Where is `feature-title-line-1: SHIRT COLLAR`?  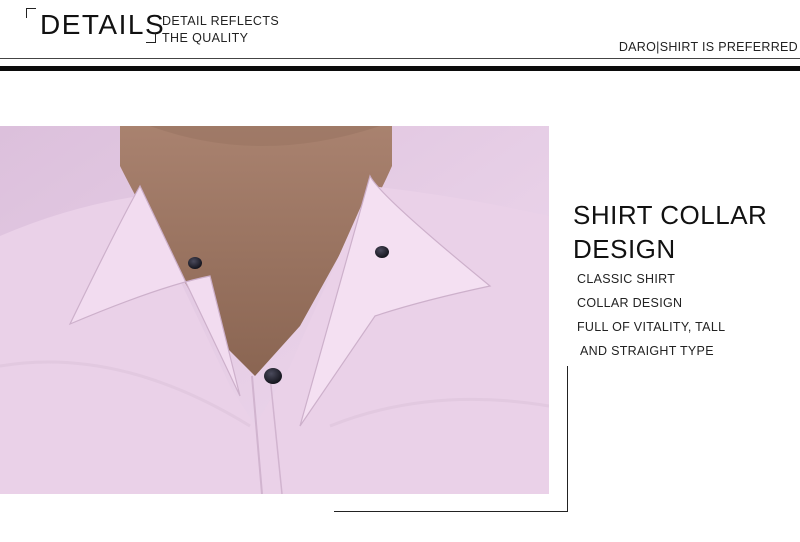 feature-title-line-1: SHIRT COLLAR is located at coordinates (670, 215).